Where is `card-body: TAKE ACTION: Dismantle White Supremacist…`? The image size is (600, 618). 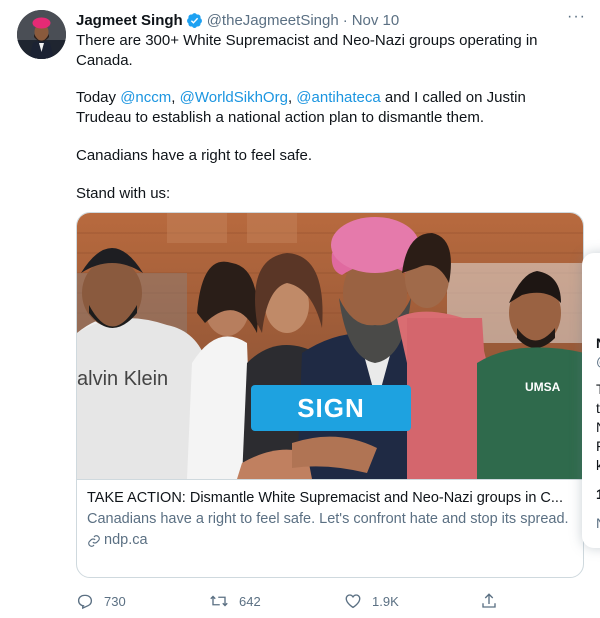 card-body: TAKE ACTION: Dismantle White Supremacist… is located at coordinates (330, 528).